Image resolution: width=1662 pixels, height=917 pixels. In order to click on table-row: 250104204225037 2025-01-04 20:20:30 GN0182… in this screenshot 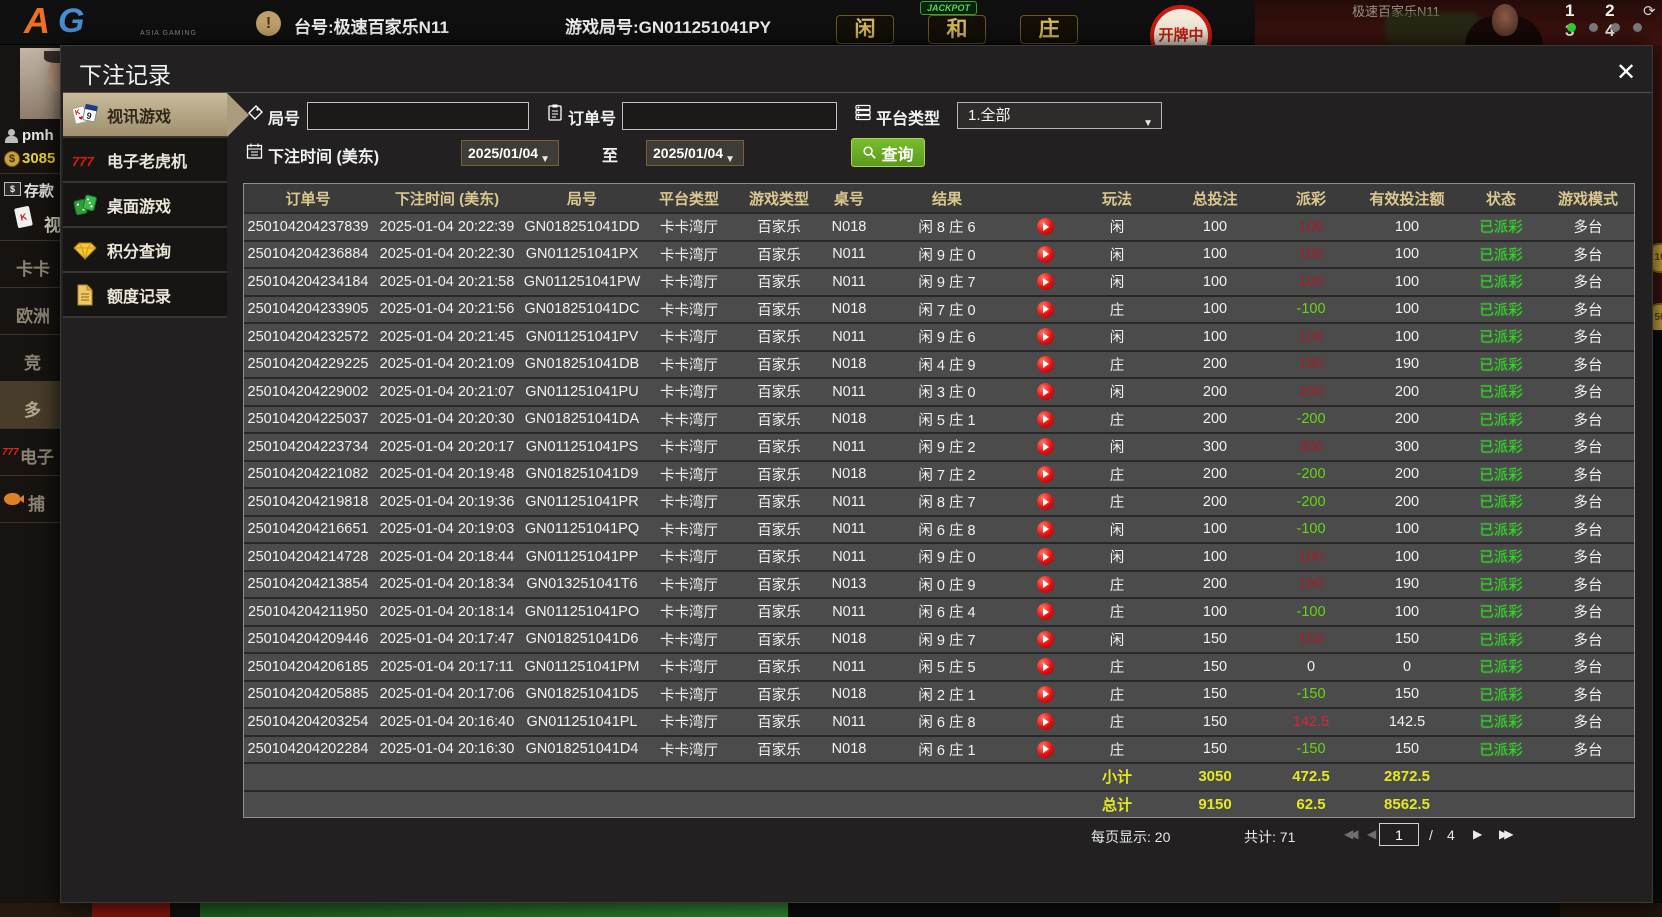, I will do `click(939, 418)`.